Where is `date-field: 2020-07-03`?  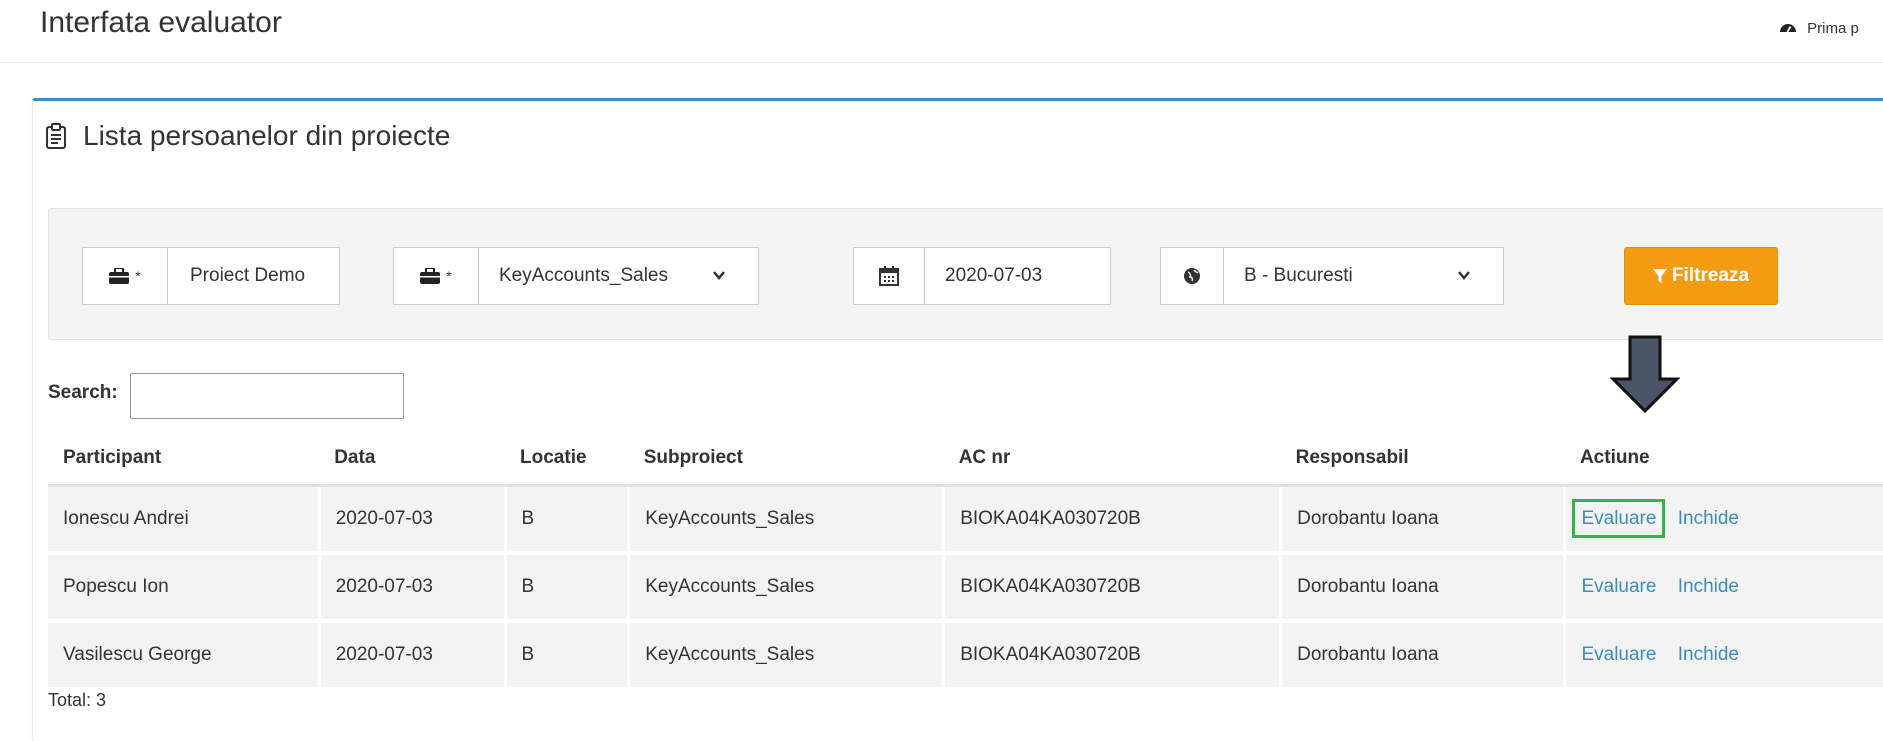
date-field: 2020-07-03 is located at coordinates (982, 276).